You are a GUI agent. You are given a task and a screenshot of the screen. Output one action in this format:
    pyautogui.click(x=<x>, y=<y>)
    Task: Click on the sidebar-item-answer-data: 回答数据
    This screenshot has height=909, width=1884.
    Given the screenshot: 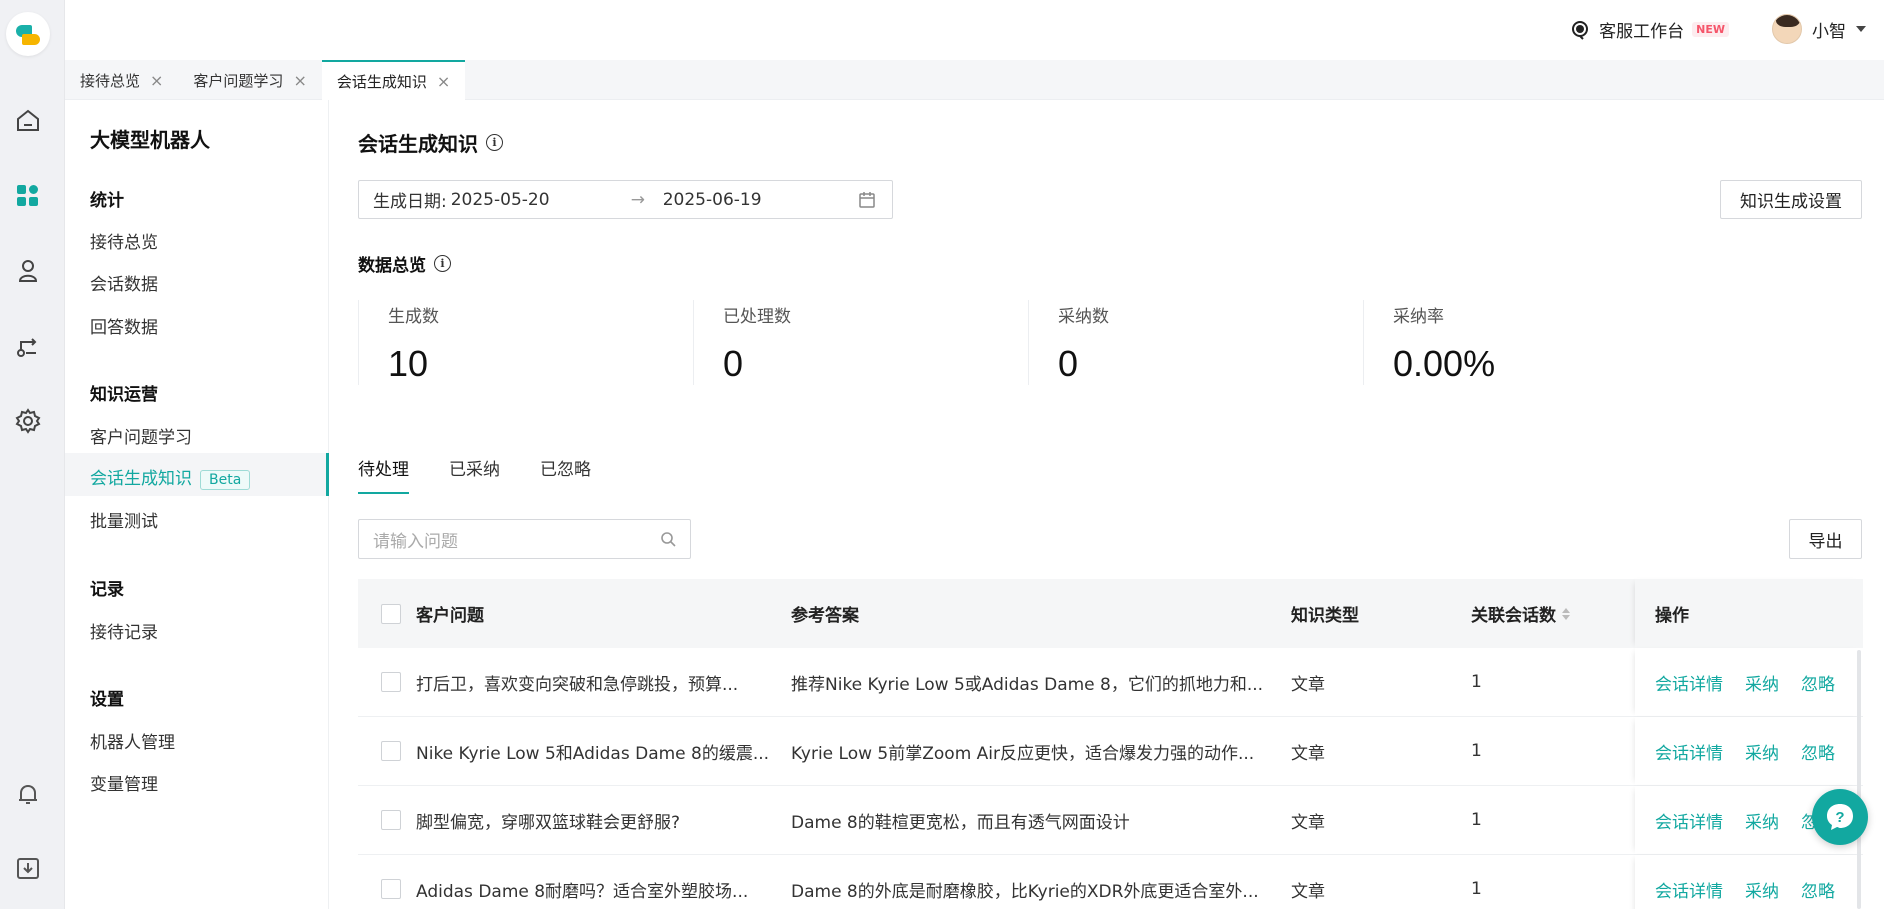 What is the action you would take?
    pyautogui.click(x=124, y=325)
    